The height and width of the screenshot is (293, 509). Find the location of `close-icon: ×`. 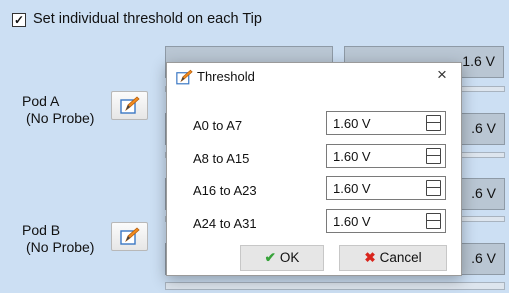

close-icon: × is located at coordinates (442, 75).